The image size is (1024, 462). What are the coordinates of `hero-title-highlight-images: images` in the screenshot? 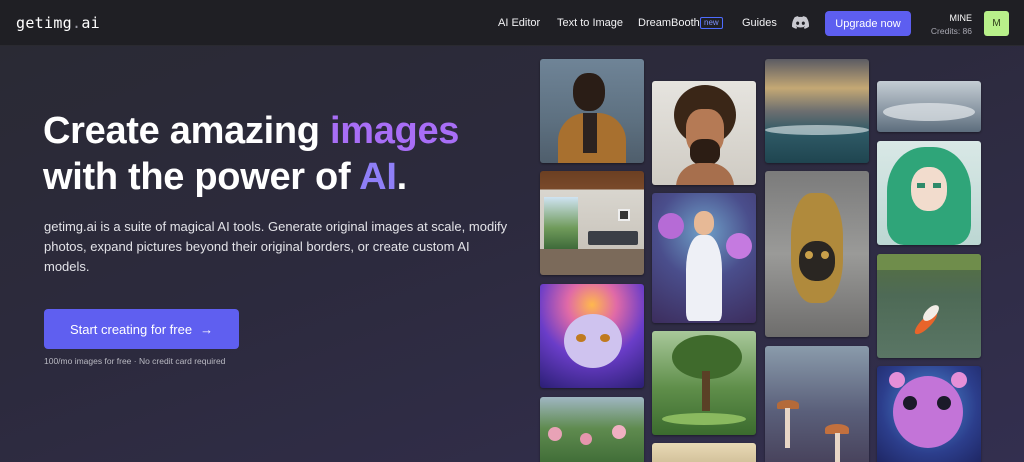 It's located at (394, 131).